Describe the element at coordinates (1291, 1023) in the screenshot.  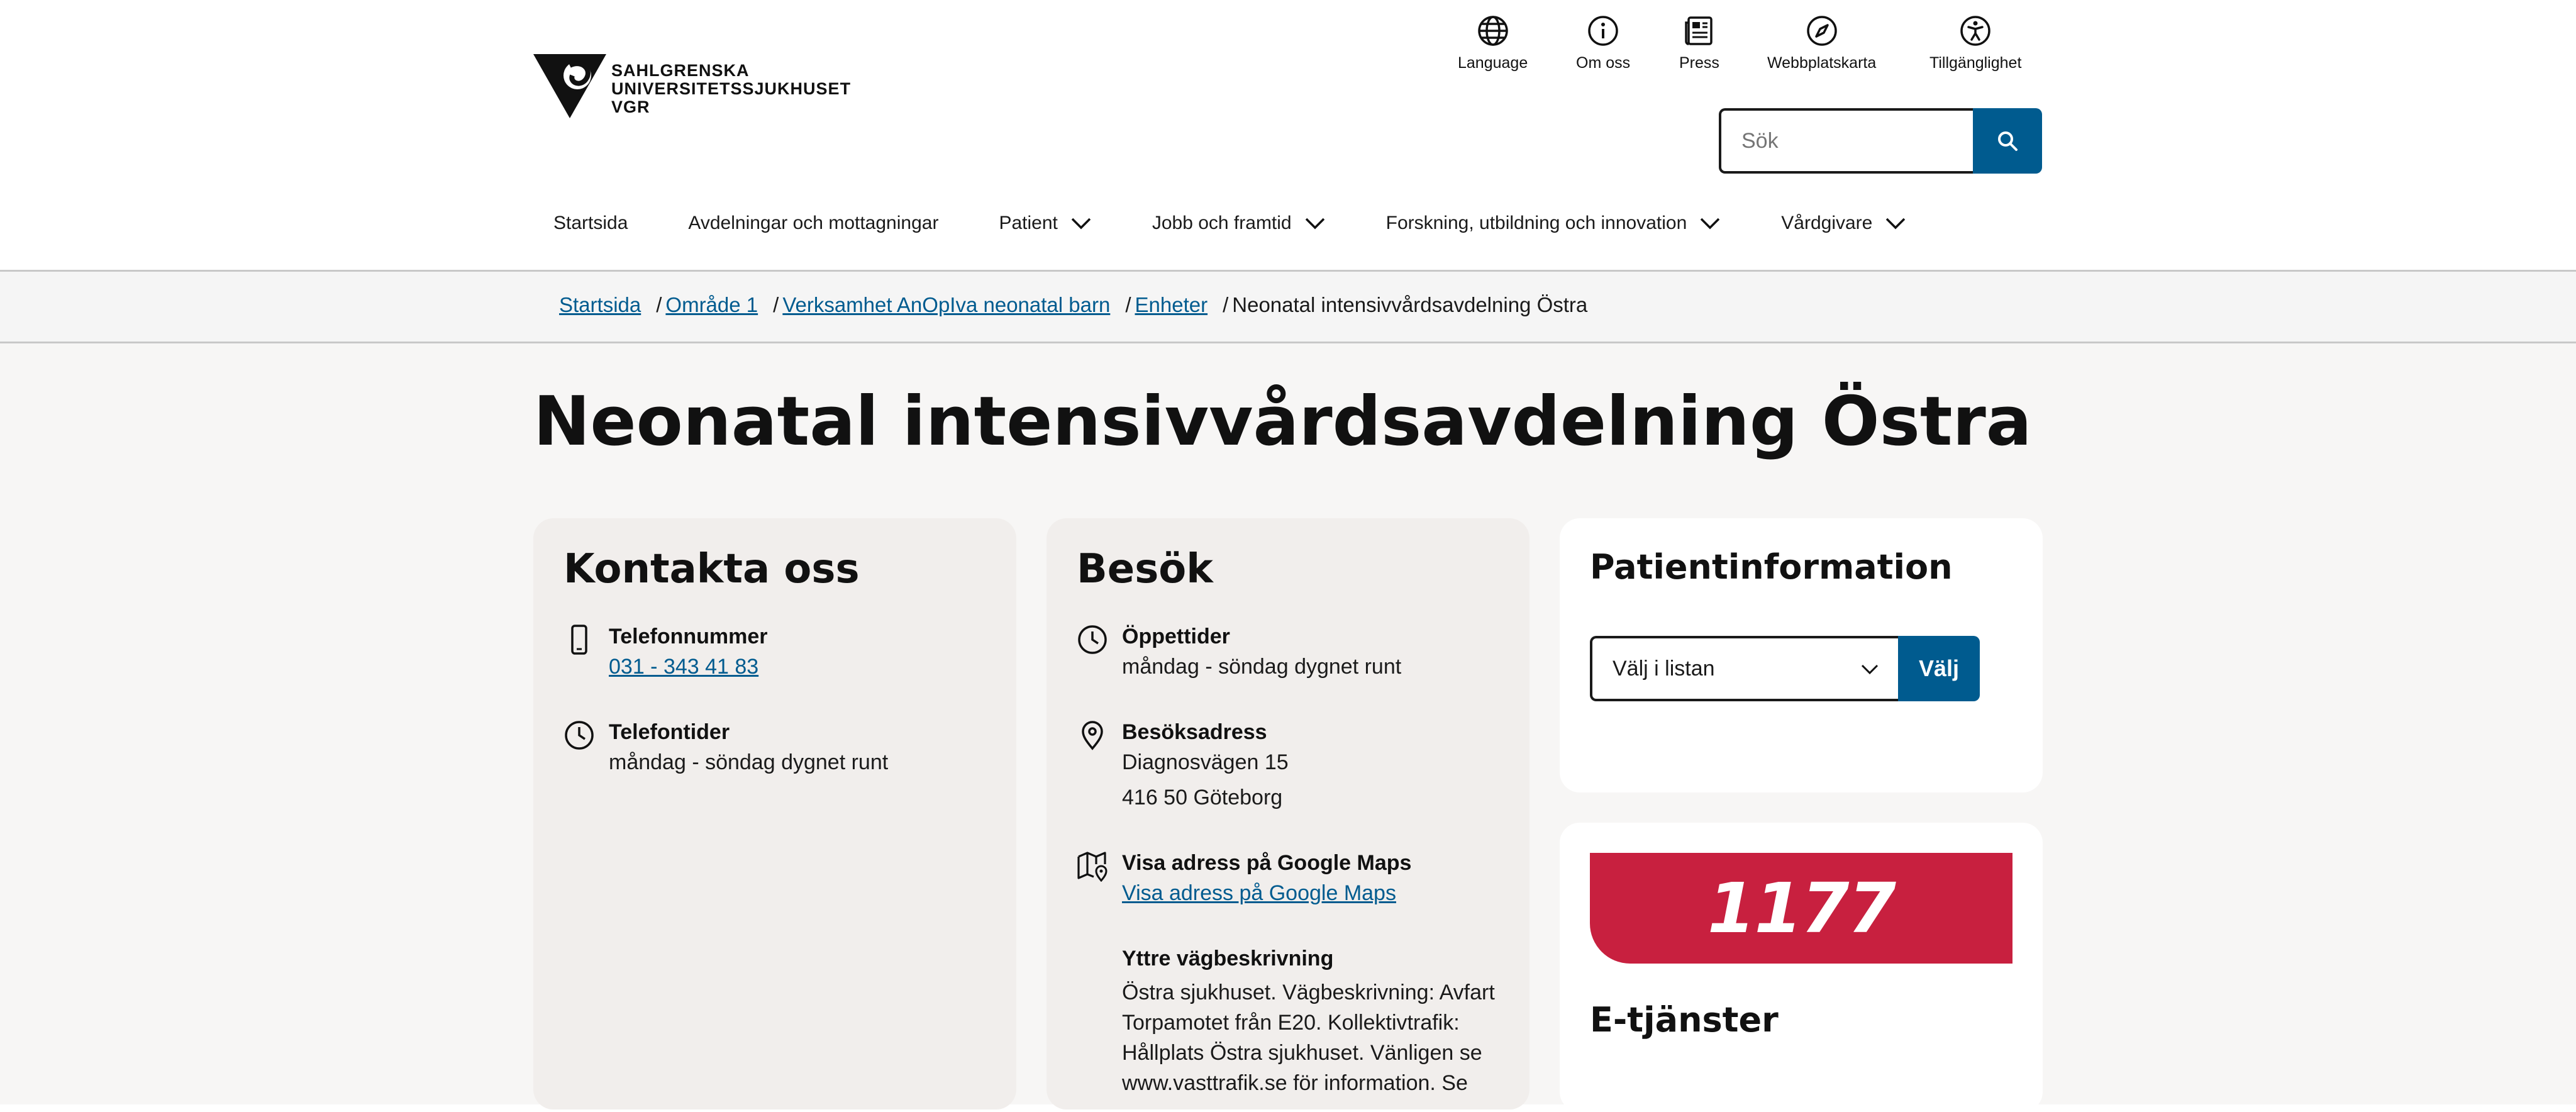
I see `directions-line-2: Torpamotet från E20. Kollektivtrafik:` at that location.